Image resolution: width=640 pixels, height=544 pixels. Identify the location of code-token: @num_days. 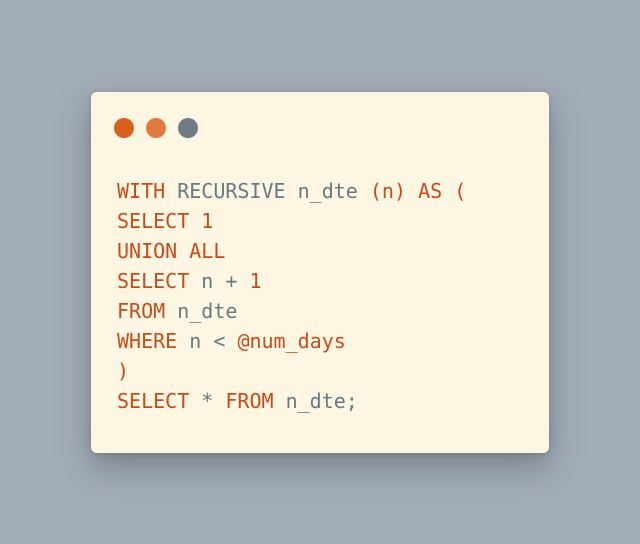
(291, 341).